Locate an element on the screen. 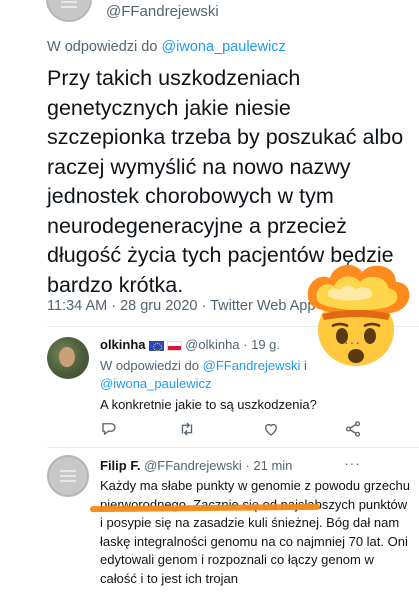 This screenshot has height=600, width=419. like-icon is located at coordinates (271, 429).